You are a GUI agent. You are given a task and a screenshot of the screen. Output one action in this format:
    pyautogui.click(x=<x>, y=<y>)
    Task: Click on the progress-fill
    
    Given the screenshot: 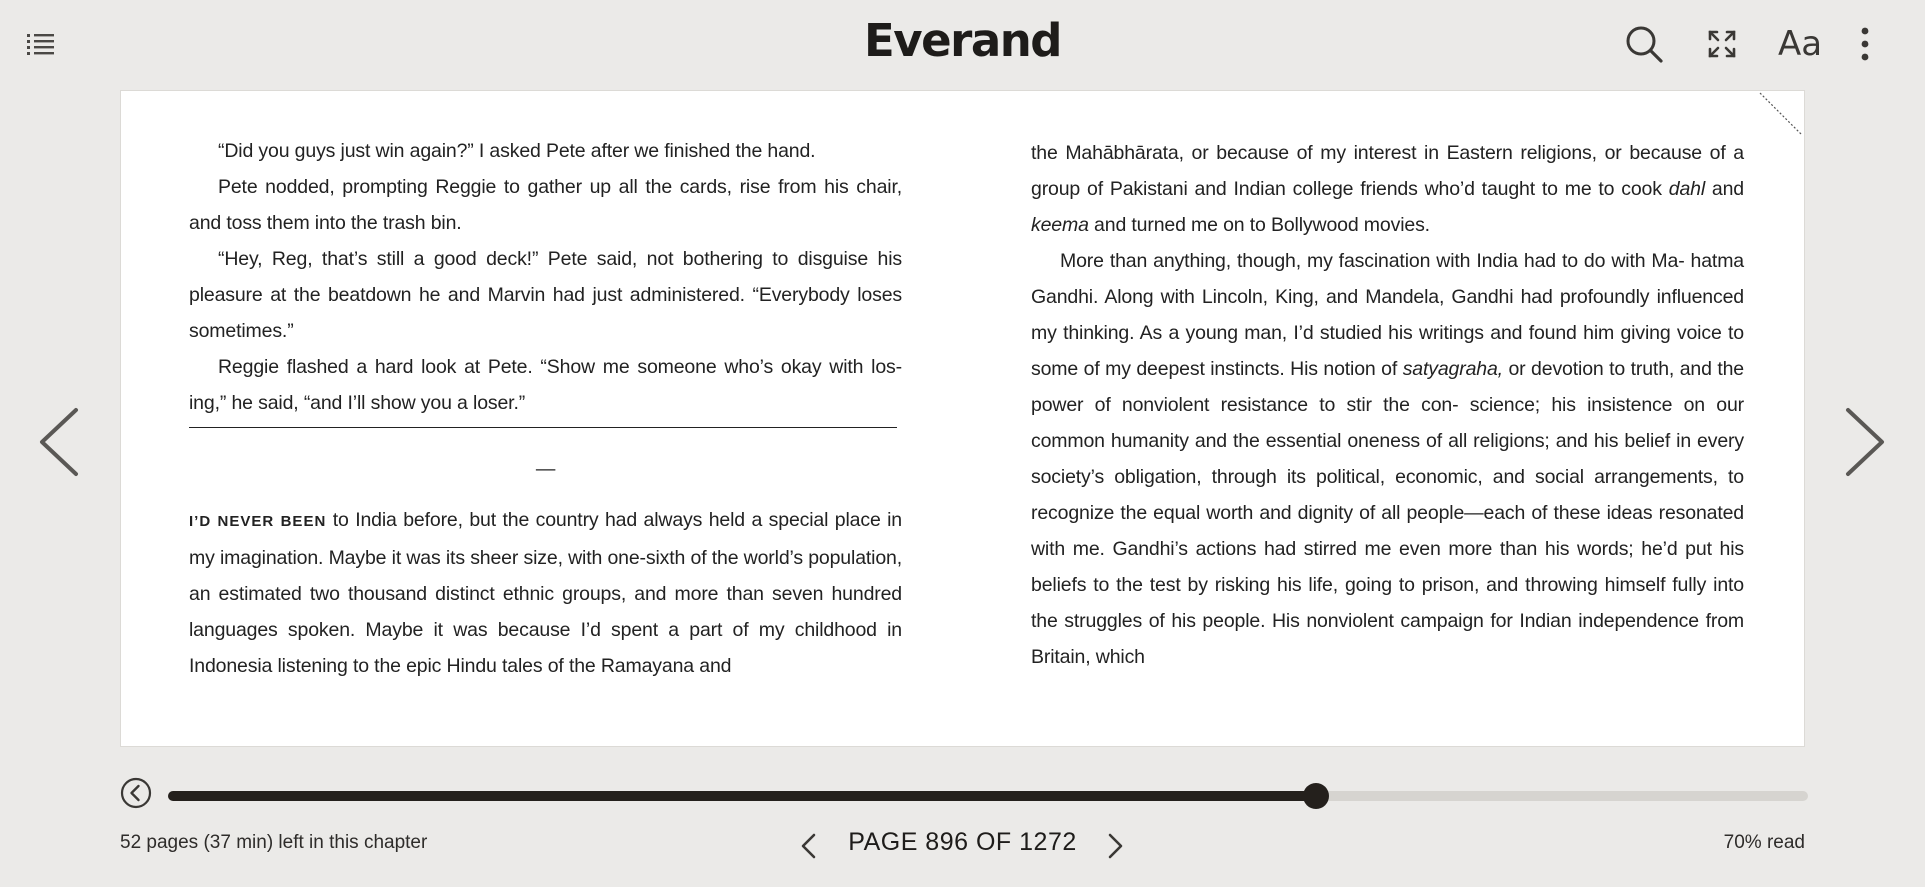 What is the action you would take?
    pyautogui.click(x=742, y=796)
    